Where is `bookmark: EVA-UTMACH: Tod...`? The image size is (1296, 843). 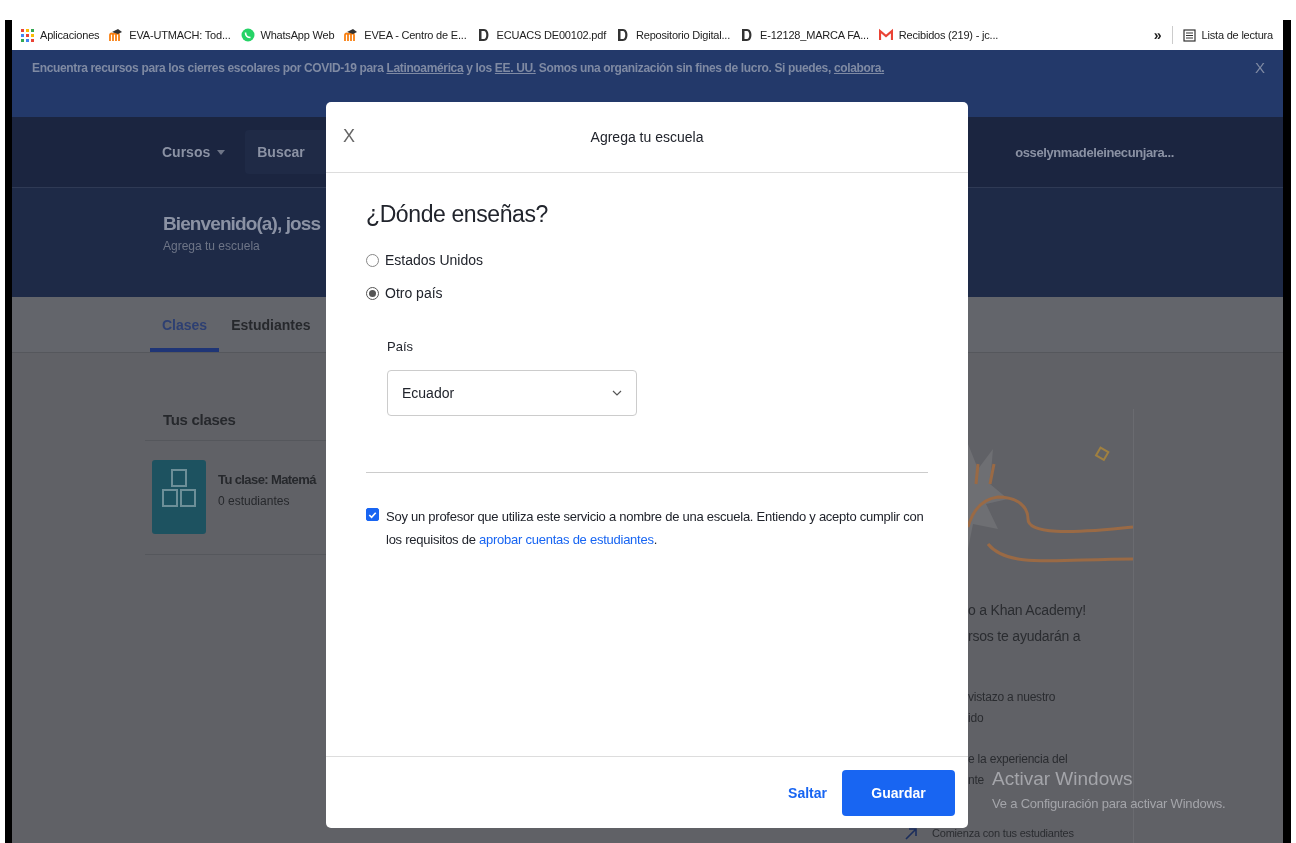
bookmark: EVA-UTMACH: Tod... is located at coordinates (170, 35).